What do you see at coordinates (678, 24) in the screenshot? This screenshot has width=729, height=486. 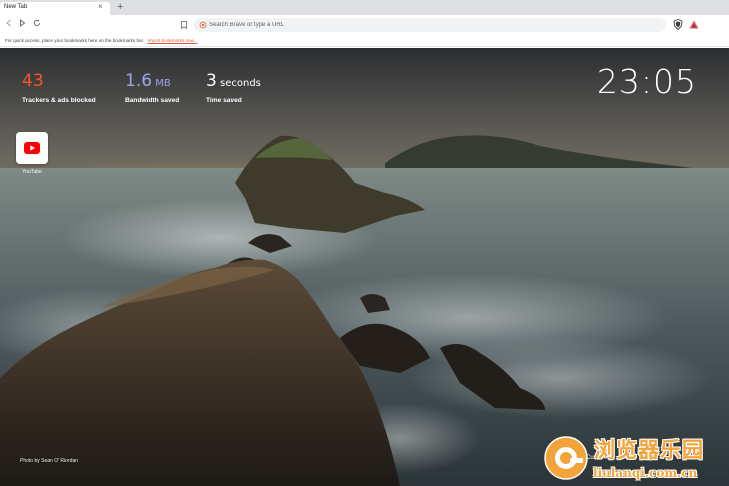 I see `brave-shields-icon` at bounding box center [678, 24].